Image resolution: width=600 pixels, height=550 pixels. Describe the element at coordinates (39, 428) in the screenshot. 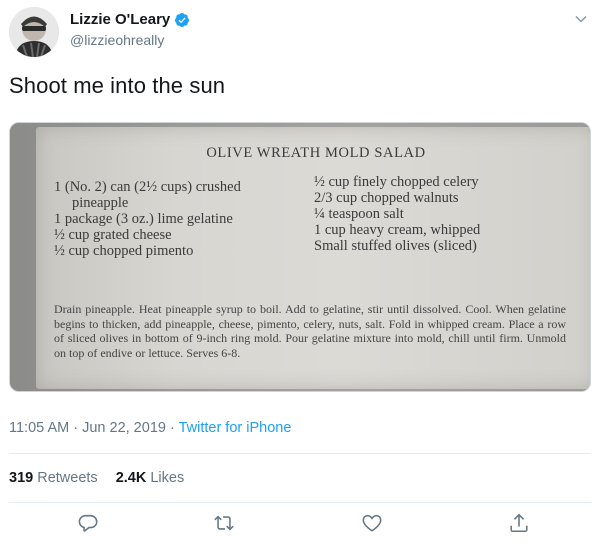

I see `tweet-time: 11:05 AM` at that location.